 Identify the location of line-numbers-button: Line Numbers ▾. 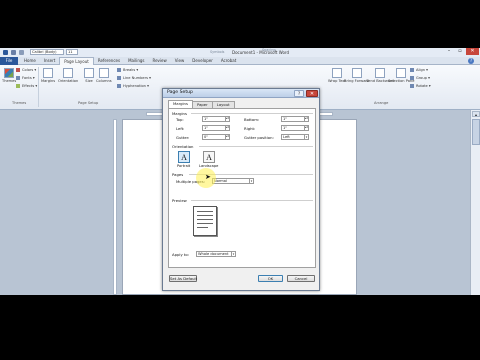
(134, 78).